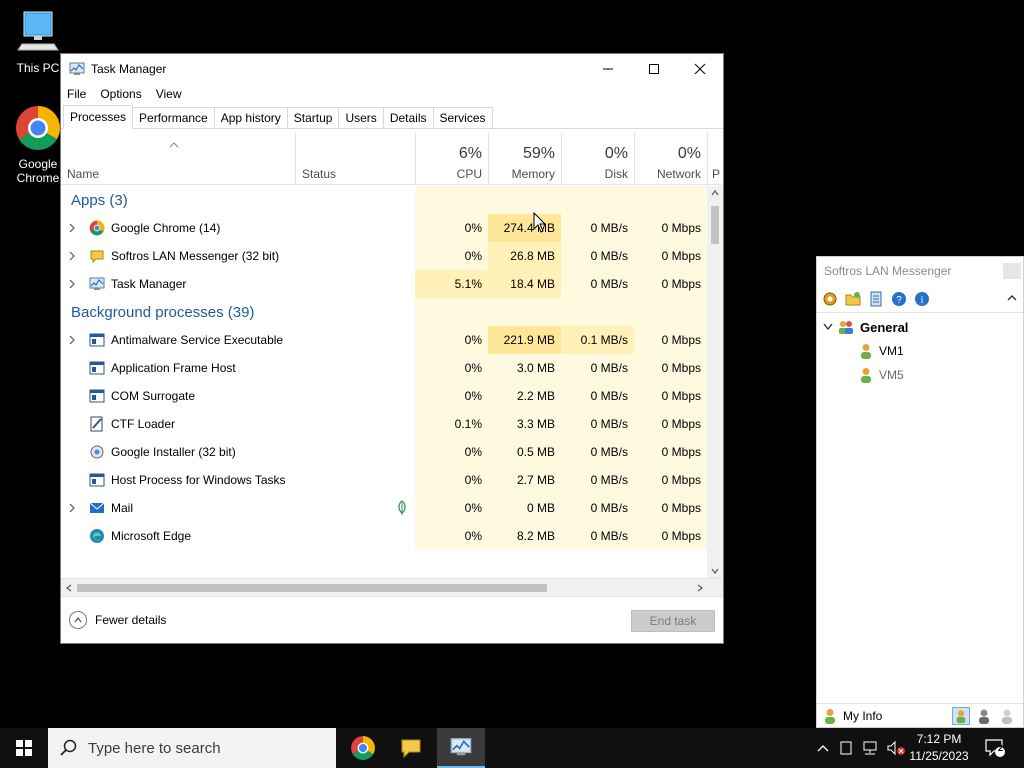 Image resolution: width=1024 pixels, height=768 pixels. Describe the element at coordinates (828, 327) in the screenshot. I see `chevron-down-icon` at that location.